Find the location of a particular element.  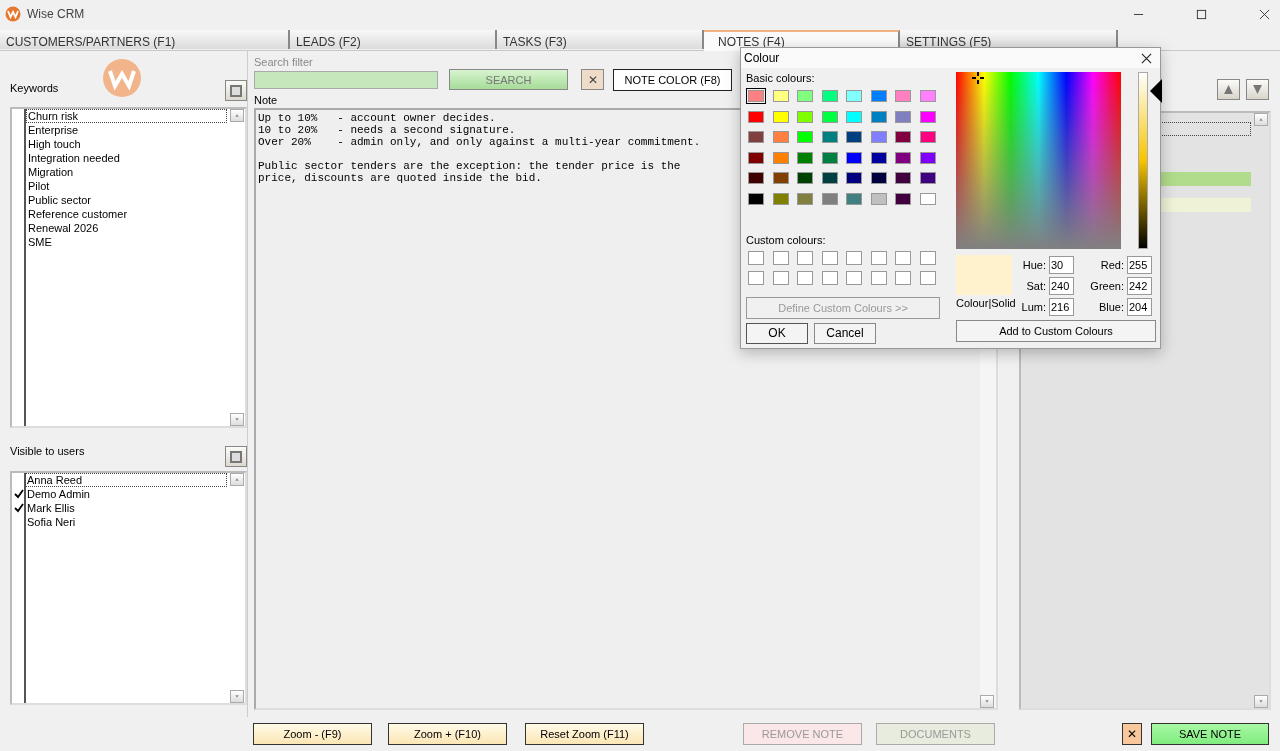

action-button: Zoom - (F9) is located at coordinates (312, 734).